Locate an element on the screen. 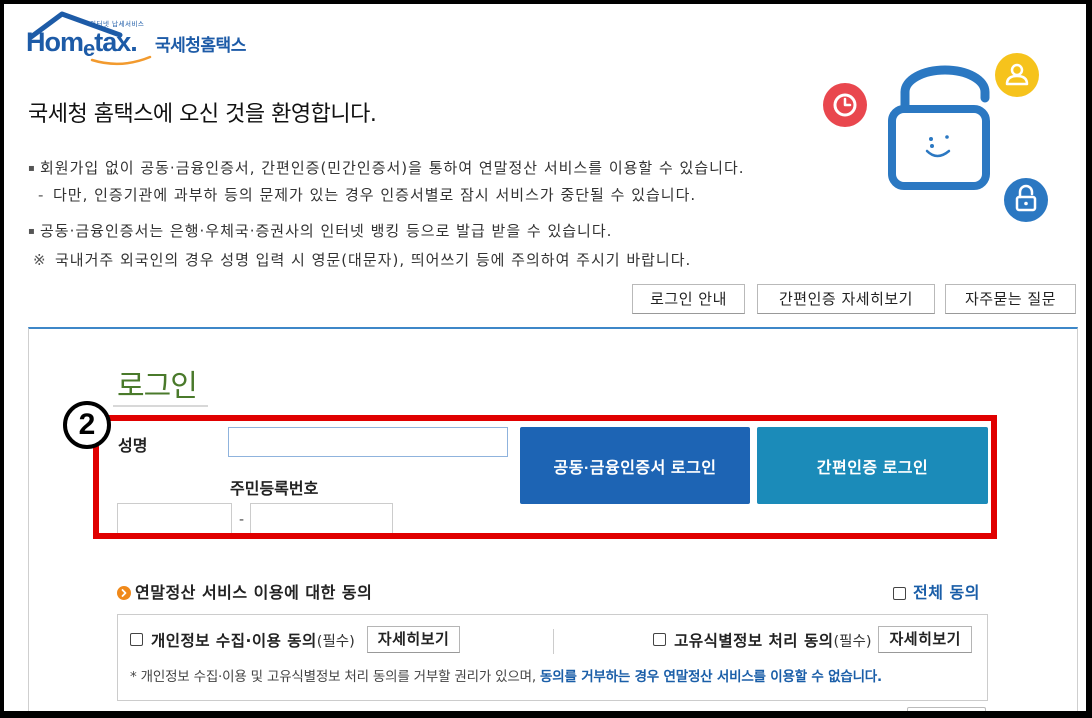 The width and height of the screenshot is (1092, 718). login-title: 로그인 is located at coordinates (160, 388).